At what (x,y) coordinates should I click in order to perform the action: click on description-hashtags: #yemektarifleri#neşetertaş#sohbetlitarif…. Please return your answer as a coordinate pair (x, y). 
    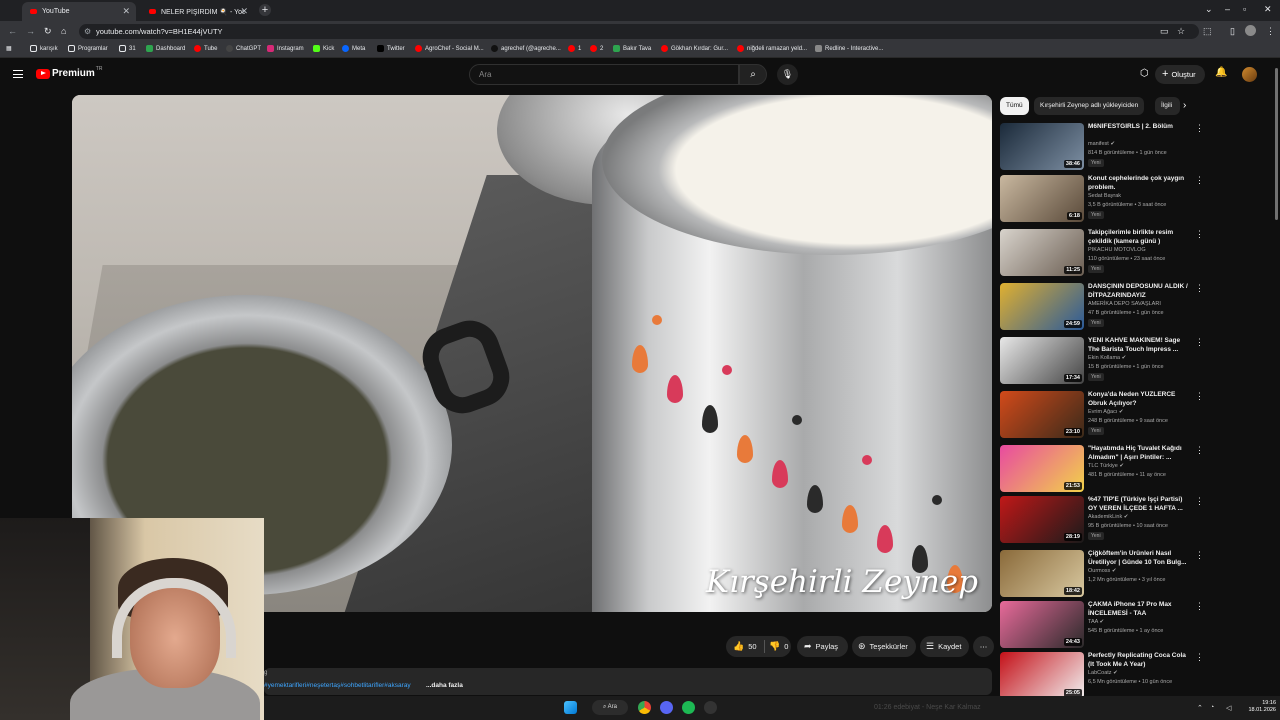
    Looking at the image, I should click on (337, 685).